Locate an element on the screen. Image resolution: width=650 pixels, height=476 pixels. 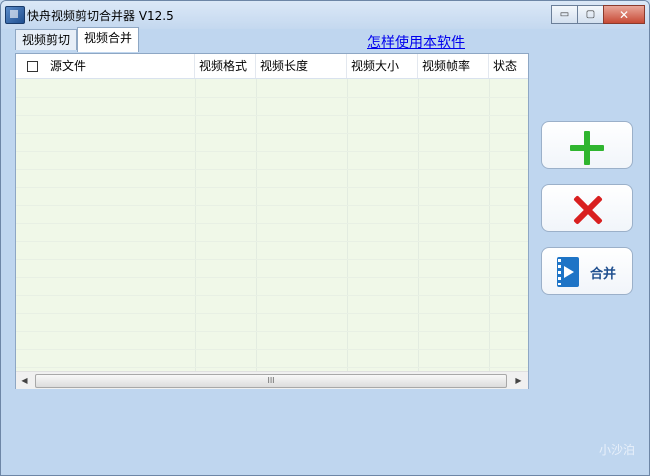
window-controls: ▭ ▢ ✕ is located at coordinates (598, 14).